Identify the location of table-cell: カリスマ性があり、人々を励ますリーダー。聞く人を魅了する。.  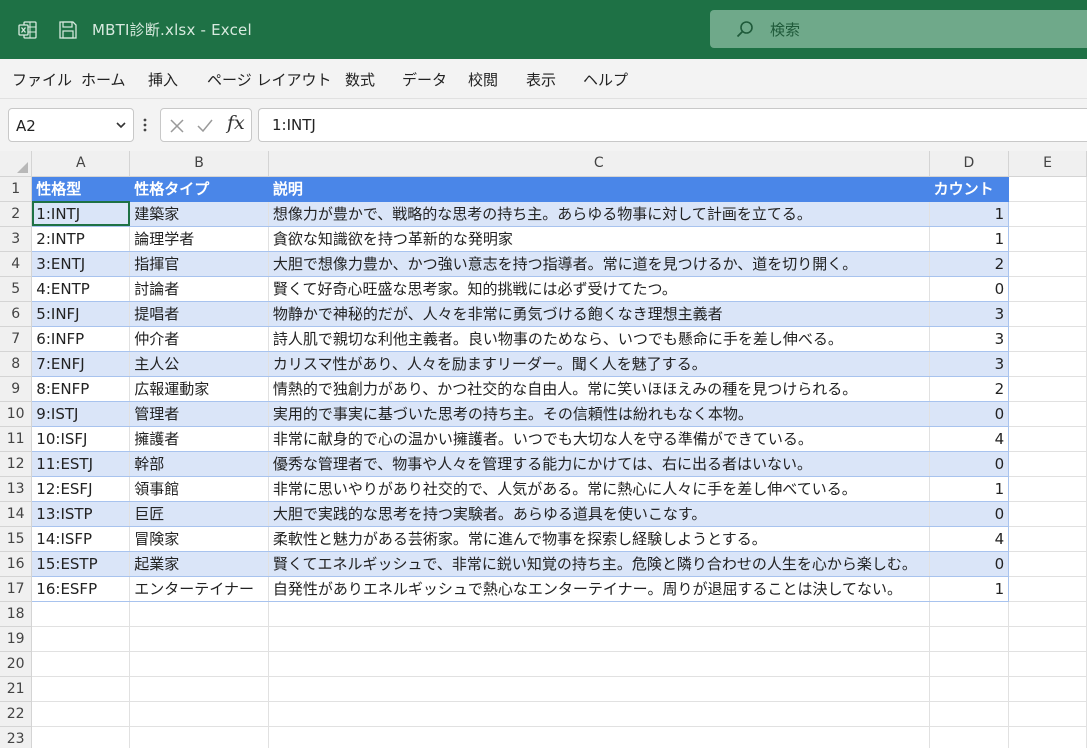
(599, 364).